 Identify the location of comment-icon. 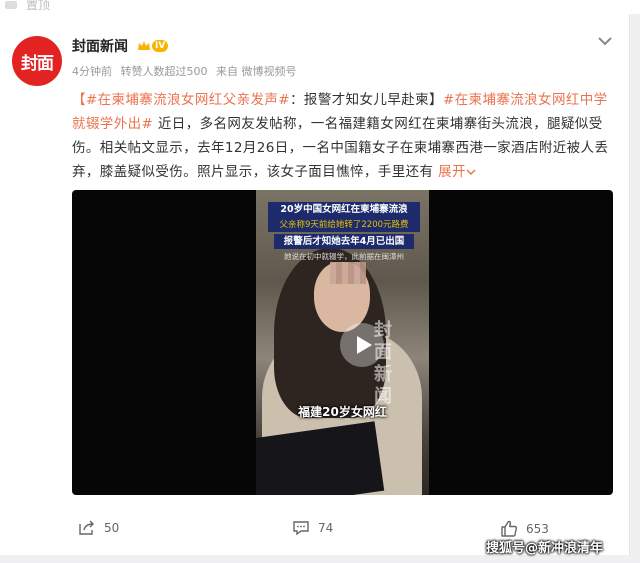
(301, 528).